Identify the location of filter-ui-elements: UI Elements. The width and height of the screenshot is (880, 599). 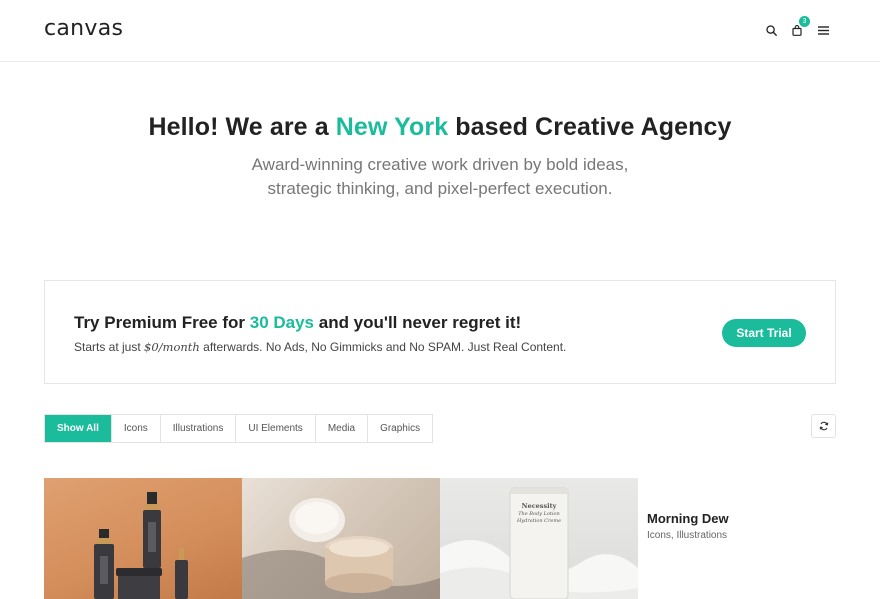
(276, 428).